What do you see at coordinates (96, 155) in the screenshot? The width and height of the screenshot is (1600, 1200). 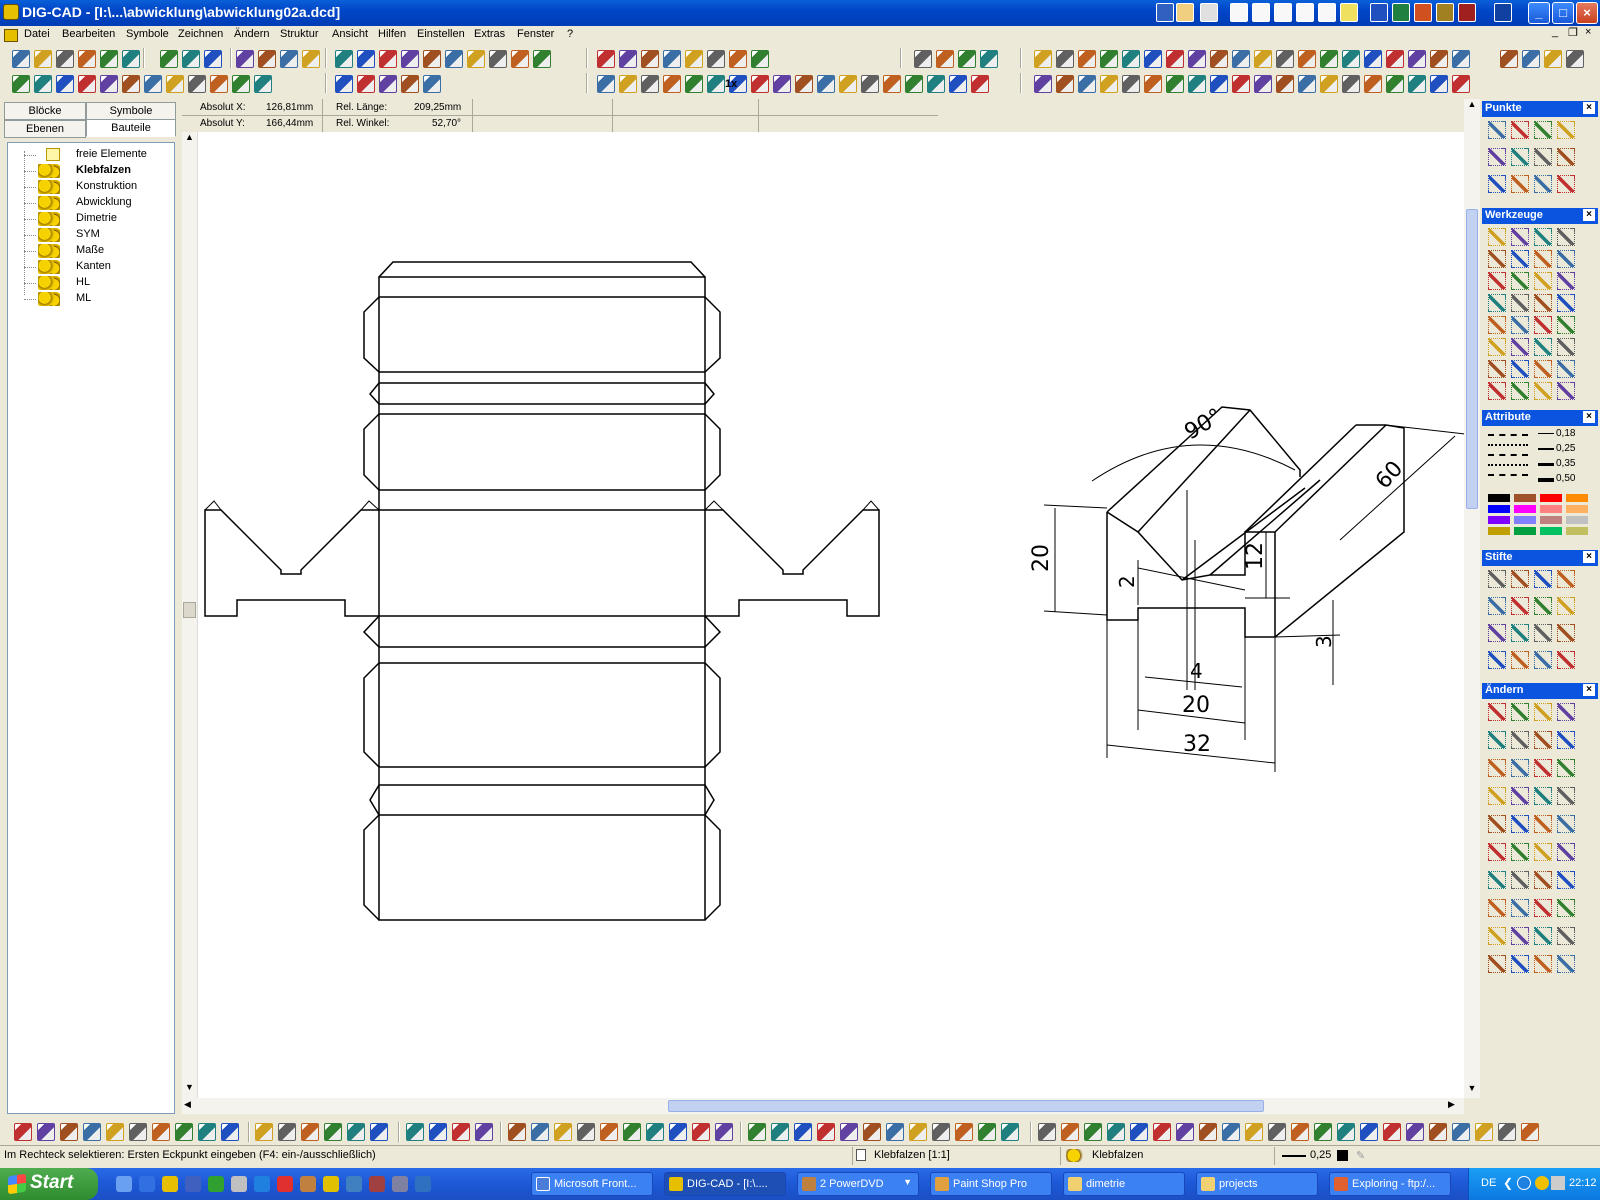 I see `tree-item: freie Elemente` at bounding box center [96, 155].